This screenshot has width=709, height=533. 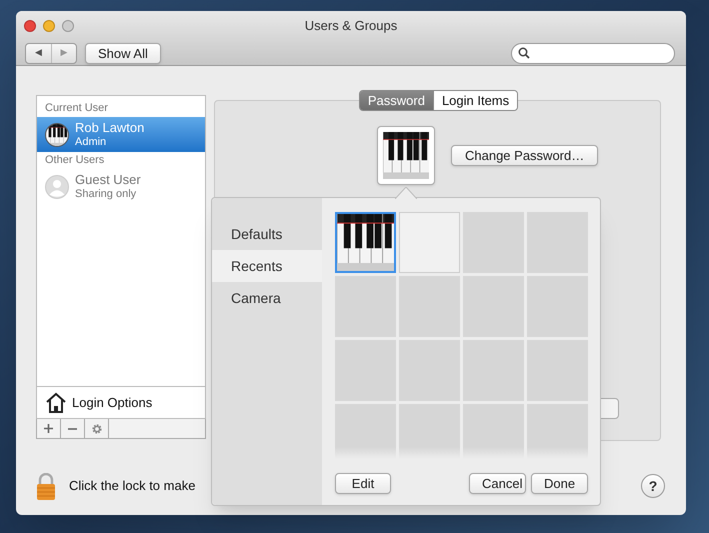 I want to click on cancel-button: Cancel, so click(x=497, y=483).